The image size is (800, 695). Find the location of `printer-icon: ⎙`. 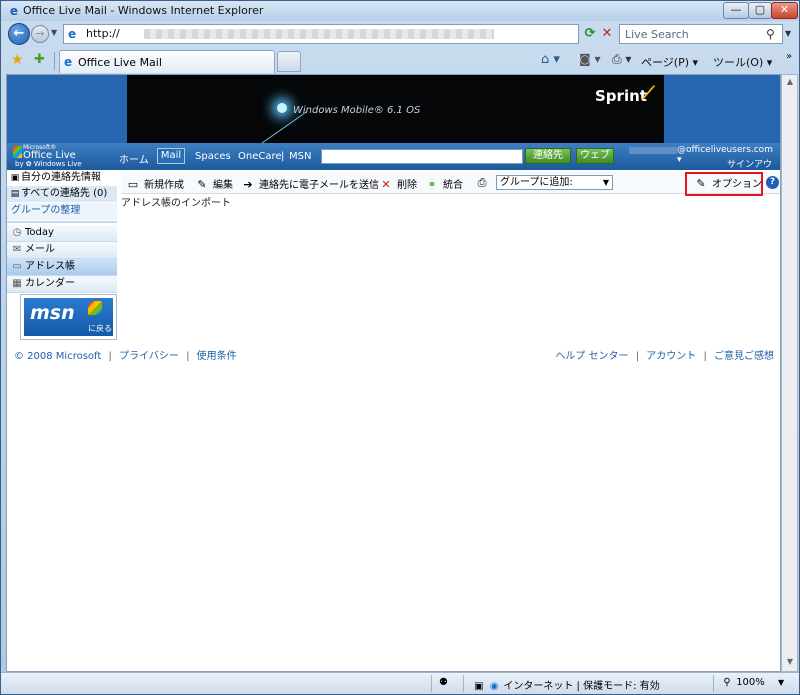

printer-icon: ⎙ is located at coordinates (482, 182).